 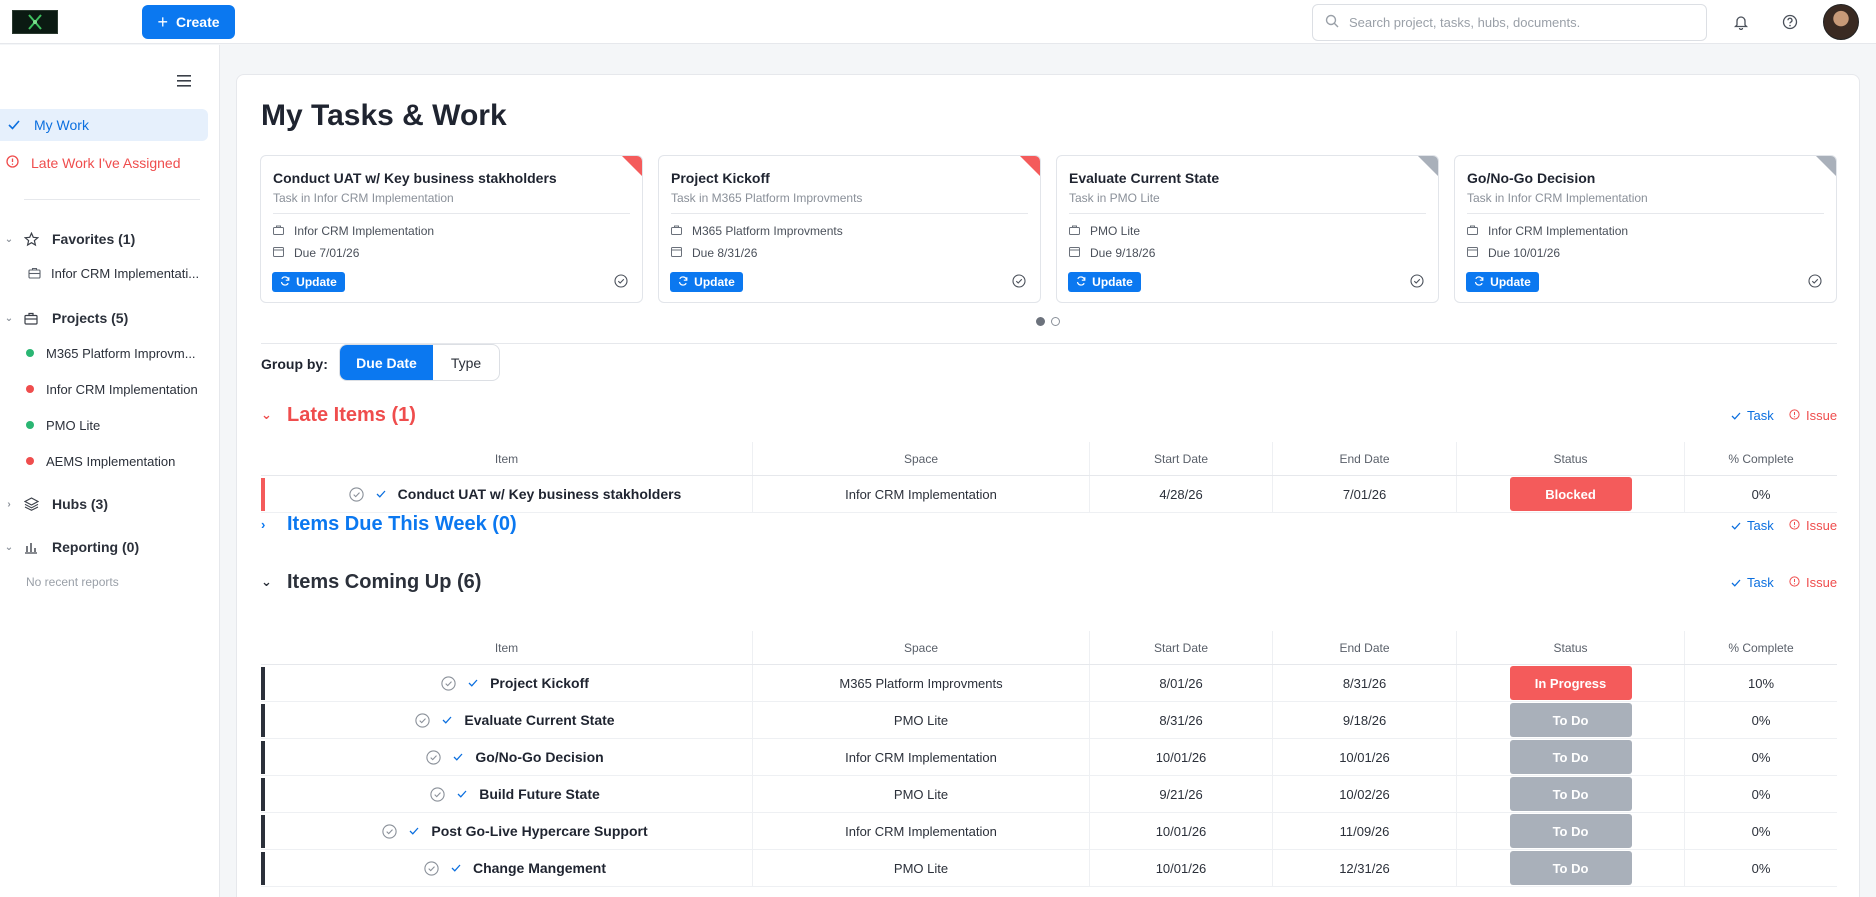 I want to click on bell-icon, so click(x=1741, y=22).